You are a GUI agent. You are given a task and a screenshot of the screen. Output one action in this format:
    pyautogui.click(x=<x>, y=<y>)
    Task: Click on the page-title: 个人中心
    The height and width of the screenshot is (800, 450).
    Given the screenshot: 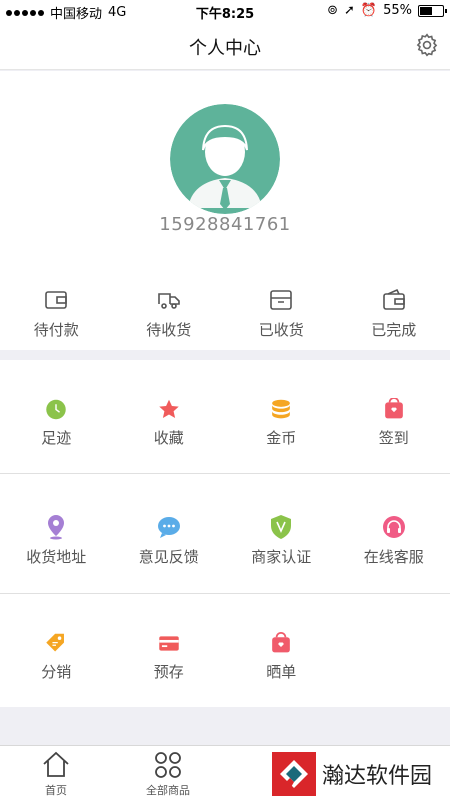 What is the action you would take?
    pyautogui.click(x=225, y=48)
    